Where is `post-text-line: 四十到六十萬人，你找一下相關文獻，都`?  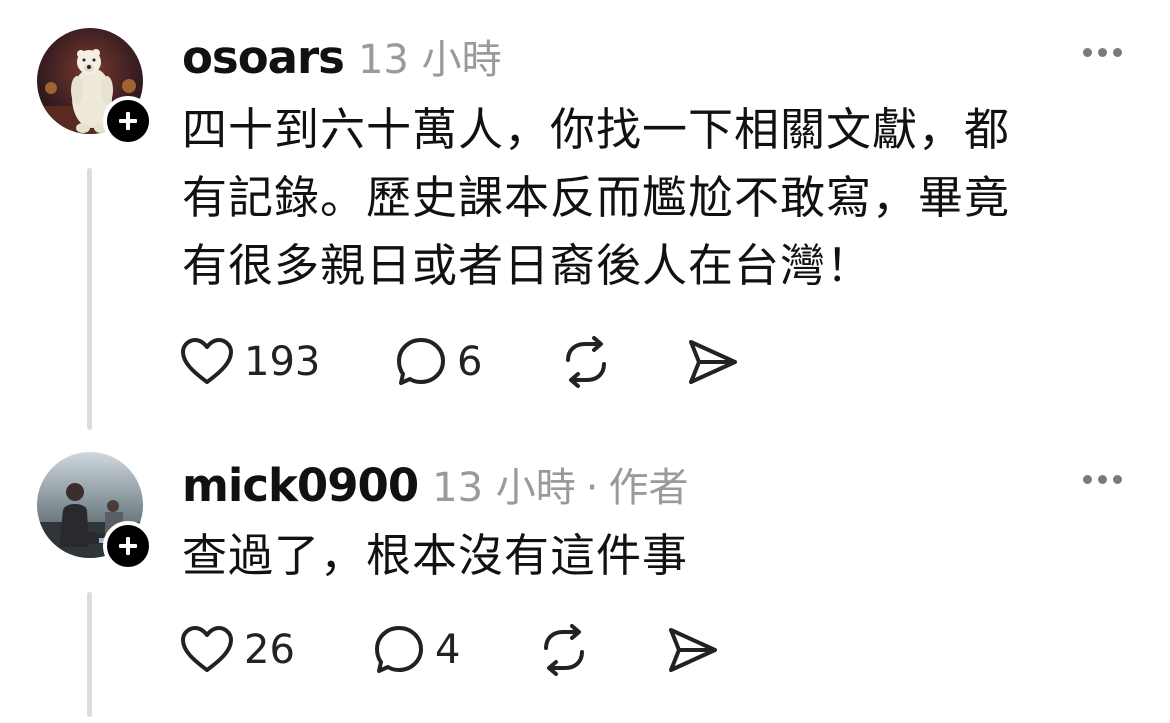 post-text-line: 四十到六十萬人，你找一下相關文獻，都 is located at coordinates (596, 129).